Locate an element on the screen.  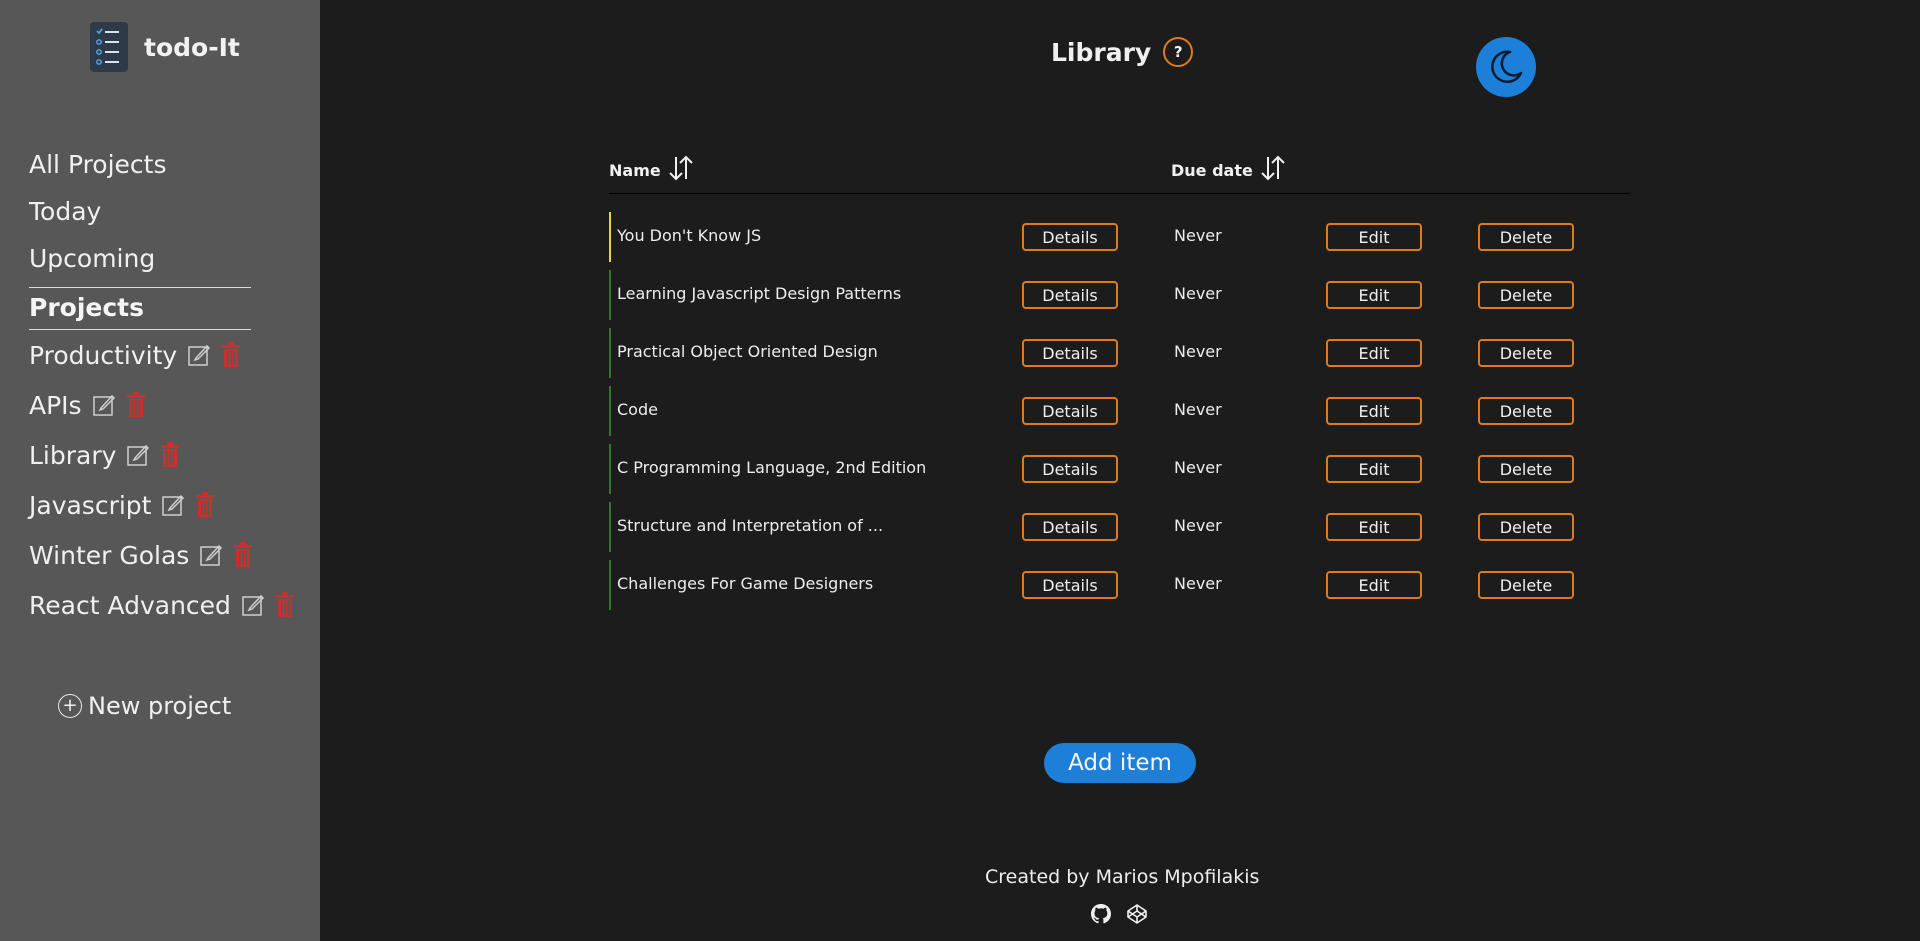
theme-toggle-button is located at coordinates (1506, 67).